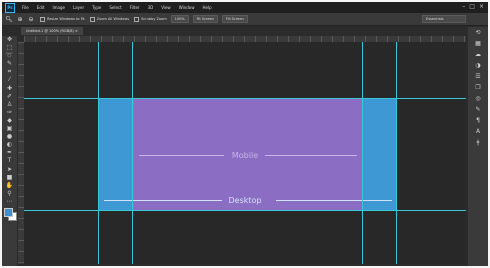 This screenshot has height=268, width=490. What do you see at coordinates (135, 7) in the screenshot?
I see `menu-filter: Filter` at bounding box center [135, 7].